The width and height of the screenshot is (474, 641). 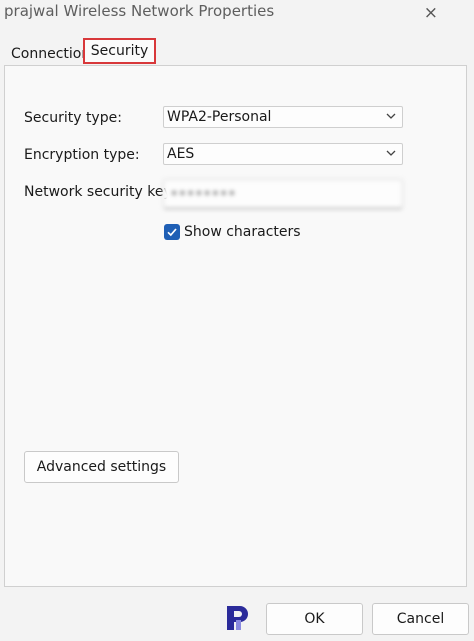 I want to click on title-bar: prajwal Wireless Network Properties ×, so click(x=237, y=14).